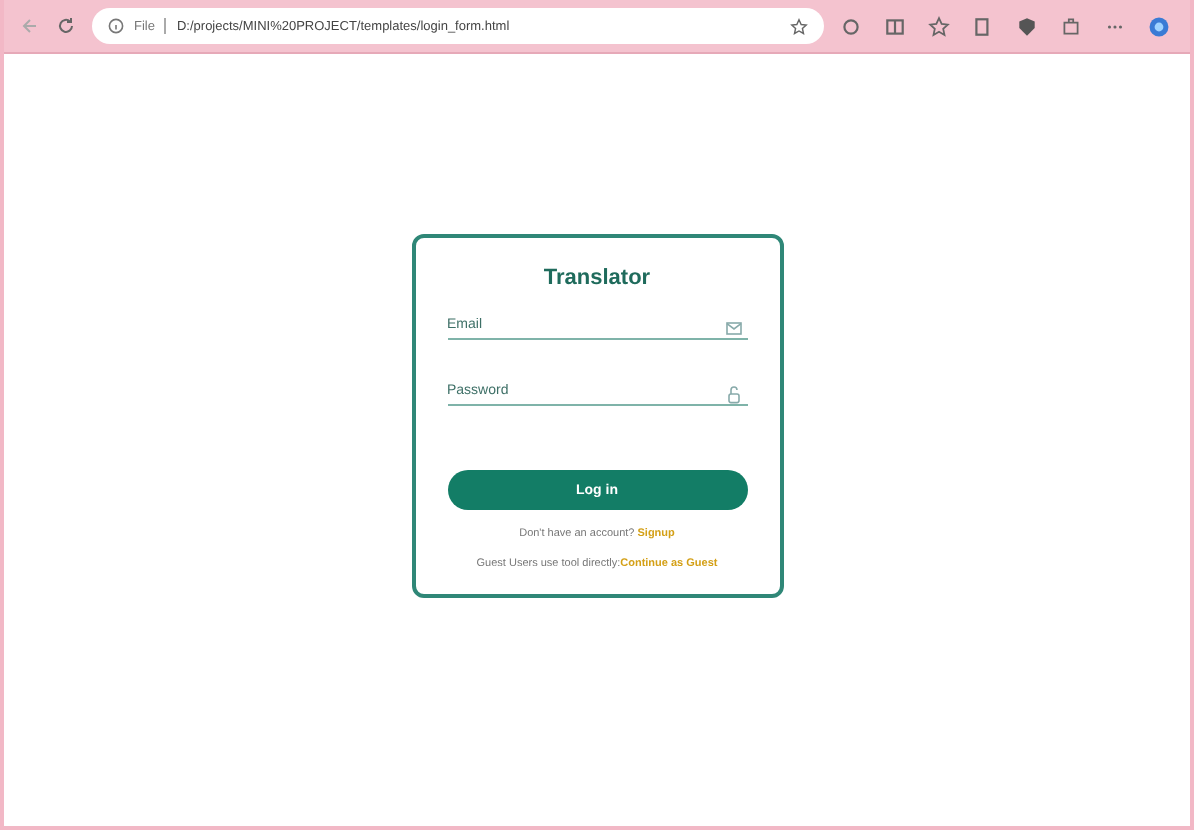 This screenshot has width=1194, height=834. I want to click on favorites-icon, so click(939, 26).